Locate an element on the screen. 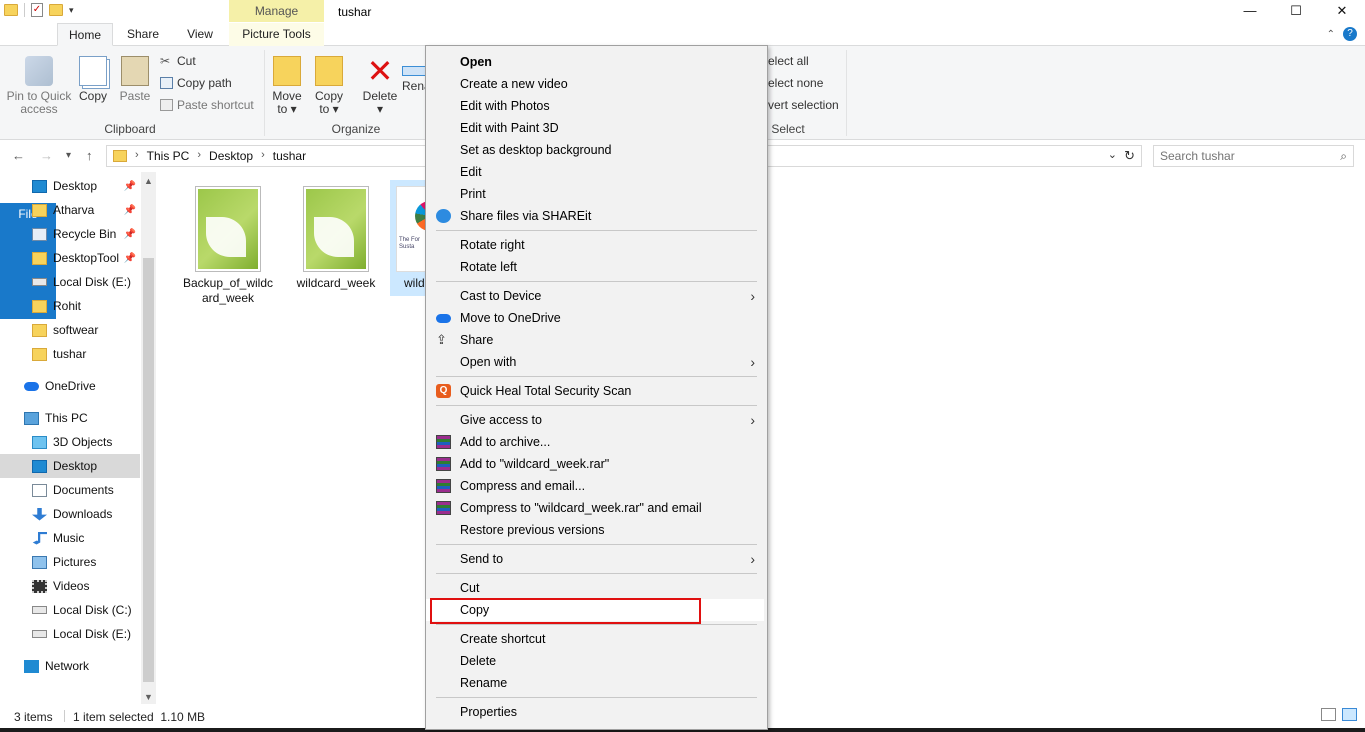  menu-item-delete: Delete is located at coordinates (596, 661).